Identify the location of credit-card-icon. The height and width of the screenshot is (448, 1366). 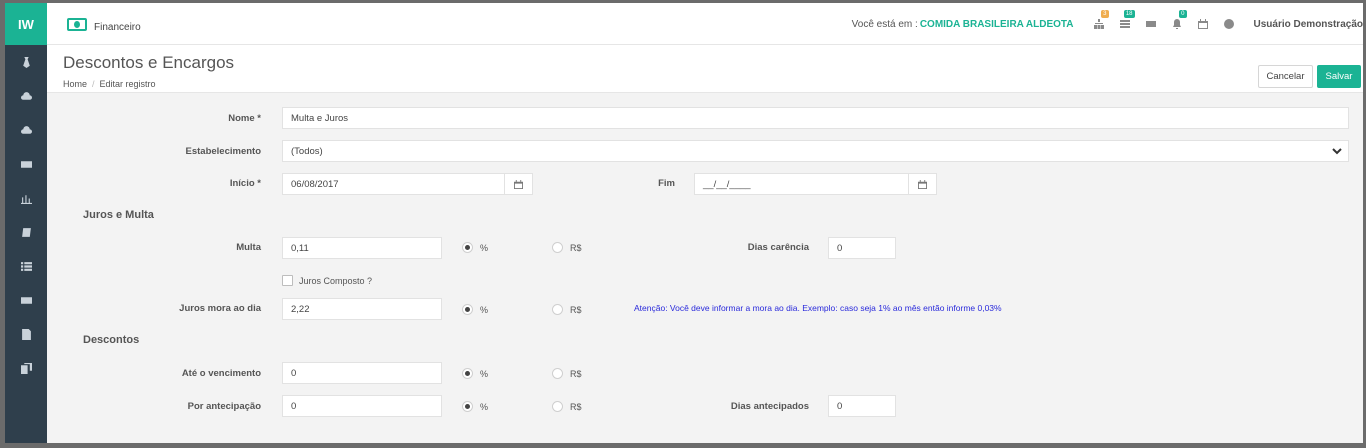
(26, 300).